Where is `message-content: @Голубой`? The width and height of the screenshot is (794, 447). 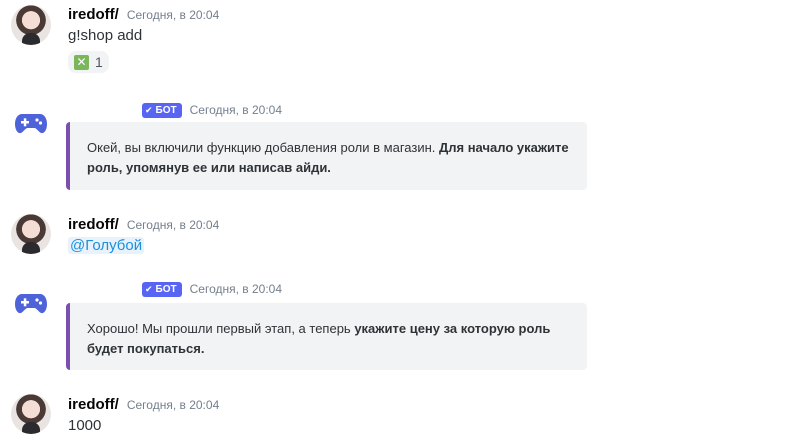 message-content: @Голубой is located at coordinates (106, 245).